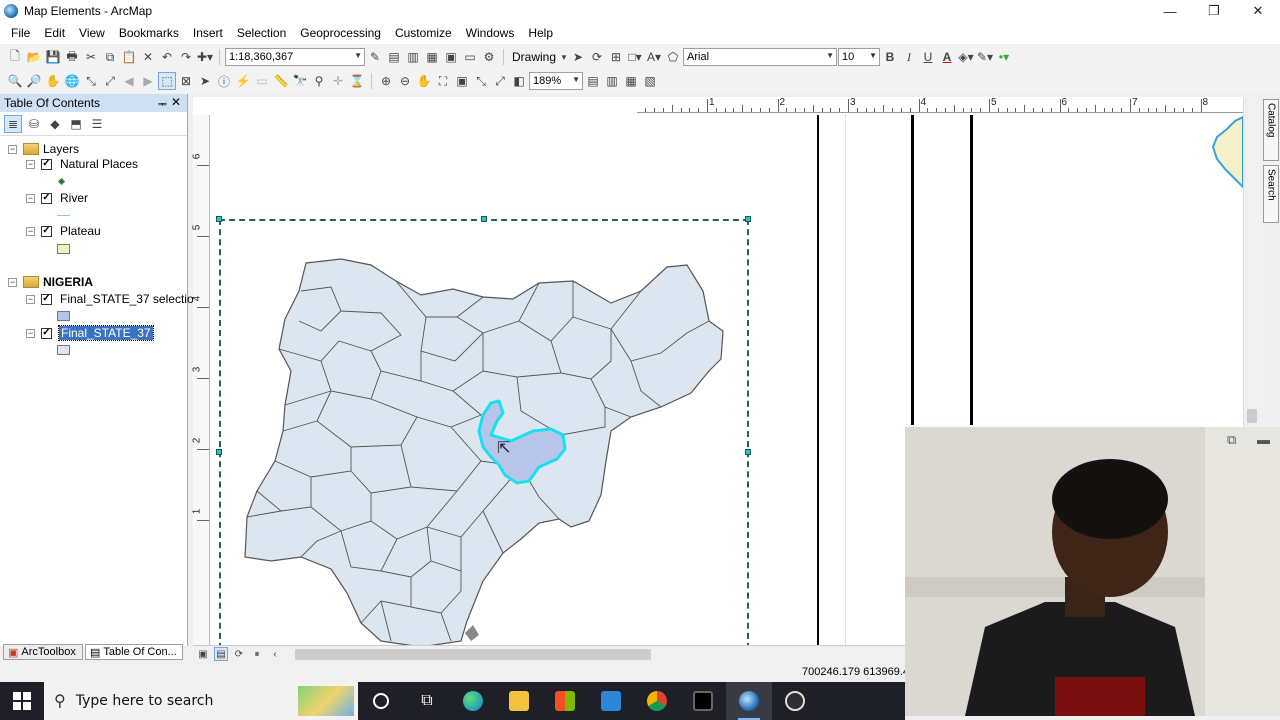 This screenshot has width=1280, height=720. Describe the element at coordinates (262, 81) in the screenshot. I see `html-popup-icon: ▭` at that location.